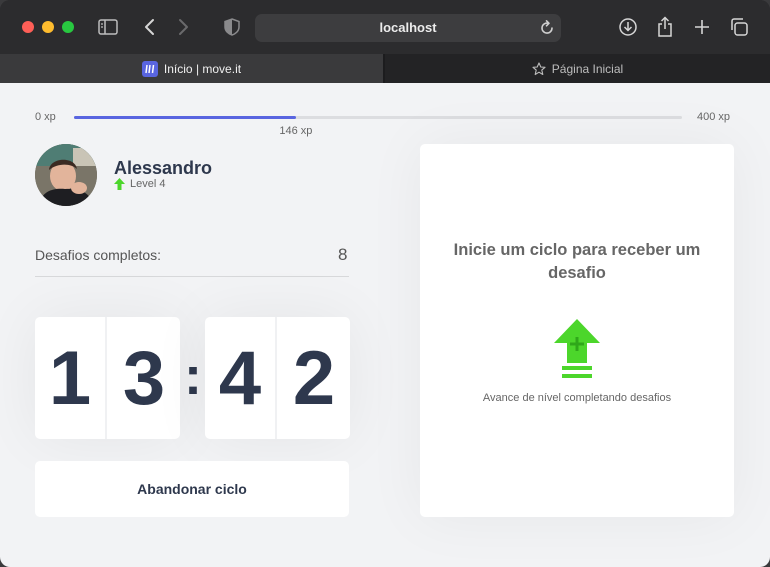 Image resolution: width=770 pixels, height=567 pixels. Describe the element at coordinates (71, 378) in the screenshot. I see `minute-tens-digit: 1` at that location.